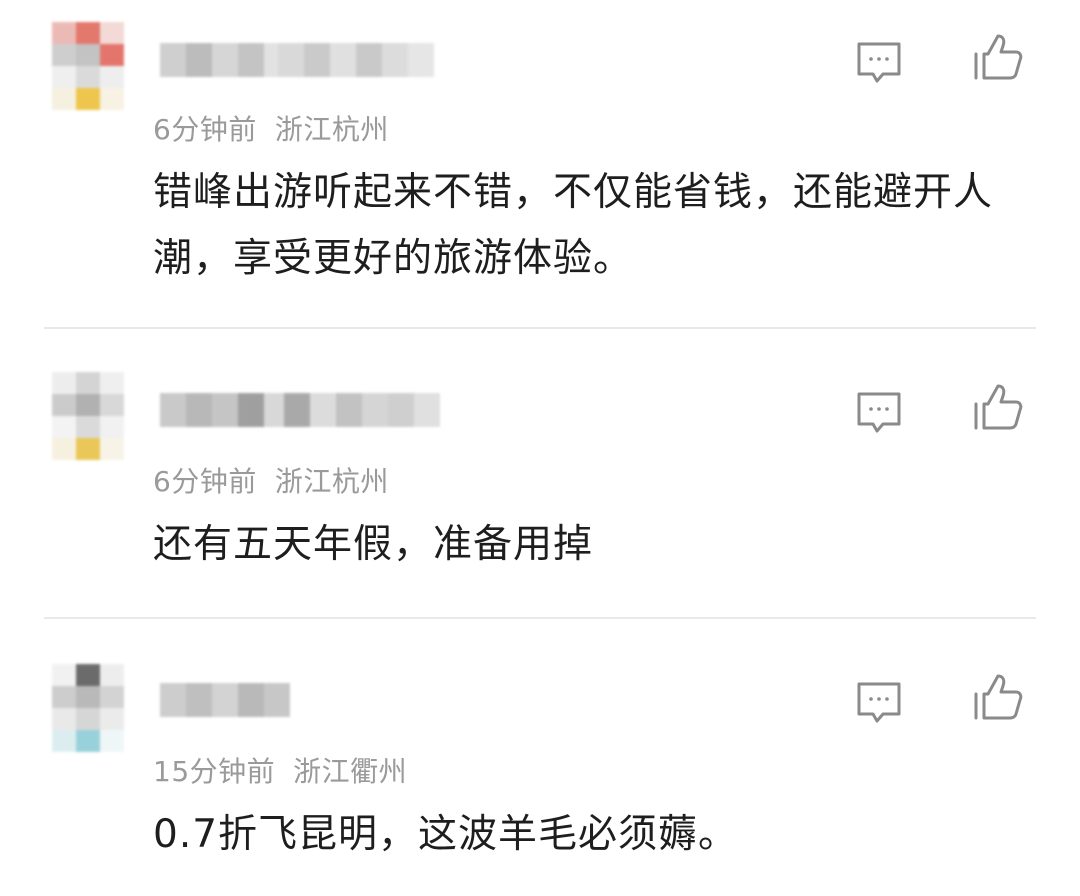  What do you see at coordinates (350, 771) in the screenshot?
I see `comment-location: 浙江衢州` at bounding box center [350, 771].